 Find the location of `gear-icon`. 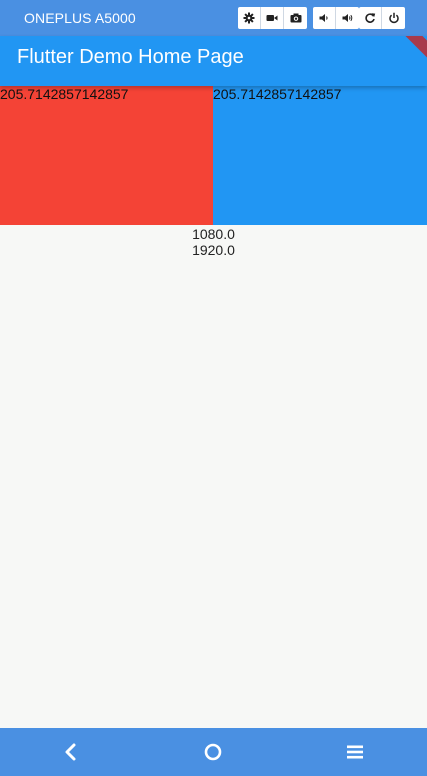

gear-icon is located at coordinates (249, 18).